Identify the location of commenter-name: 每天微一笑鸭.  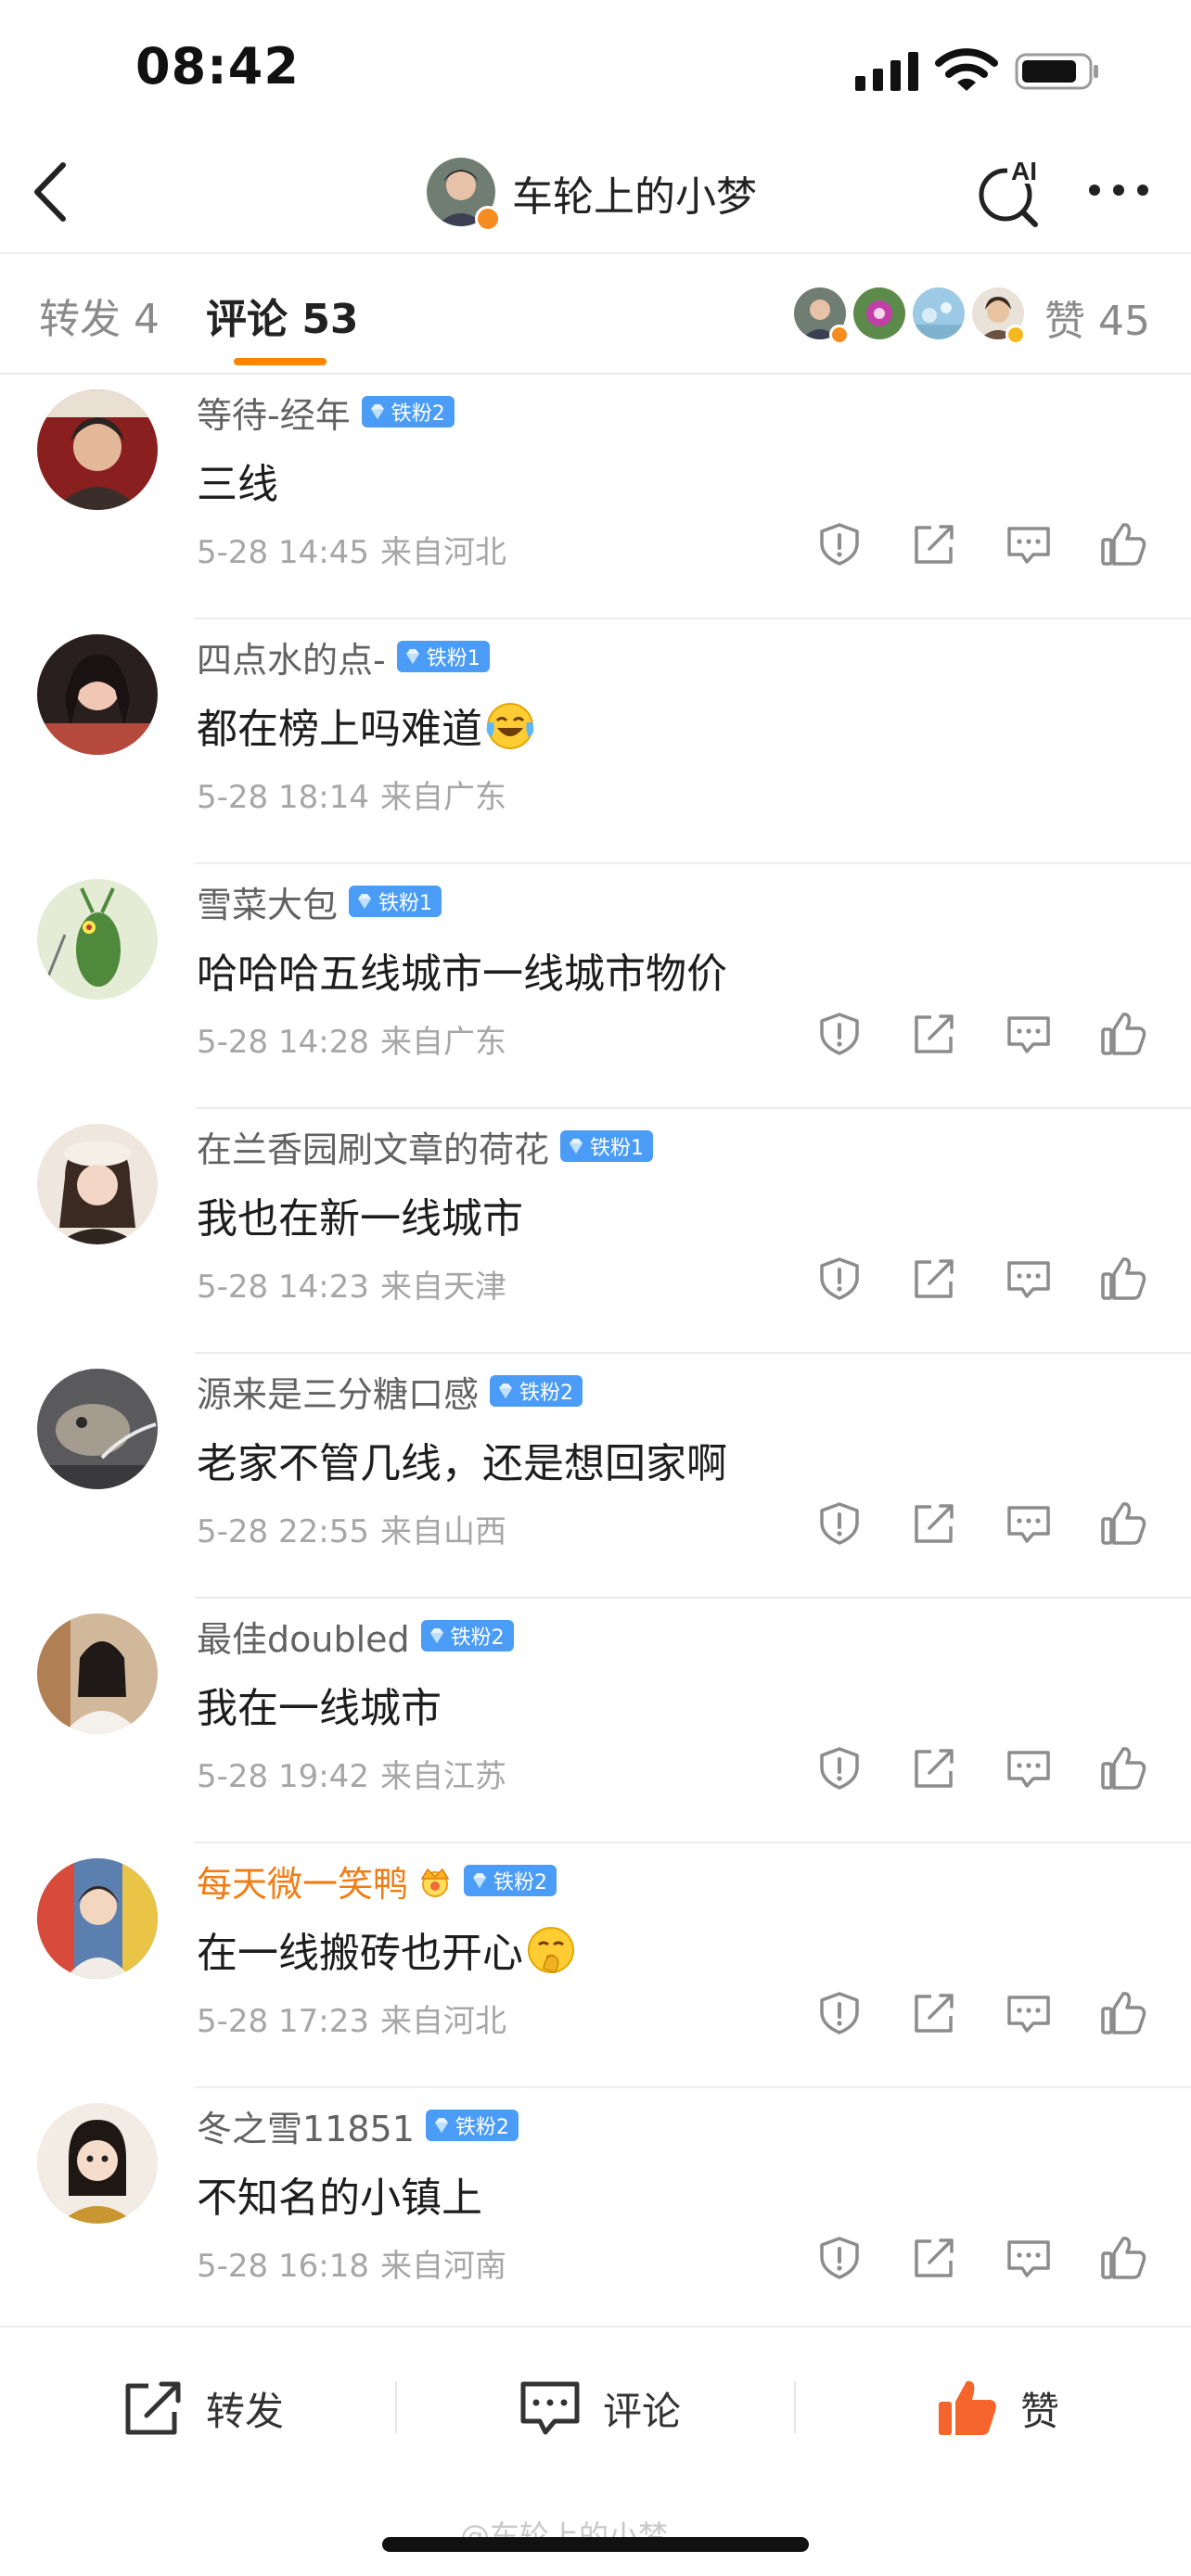
(302, 1880).